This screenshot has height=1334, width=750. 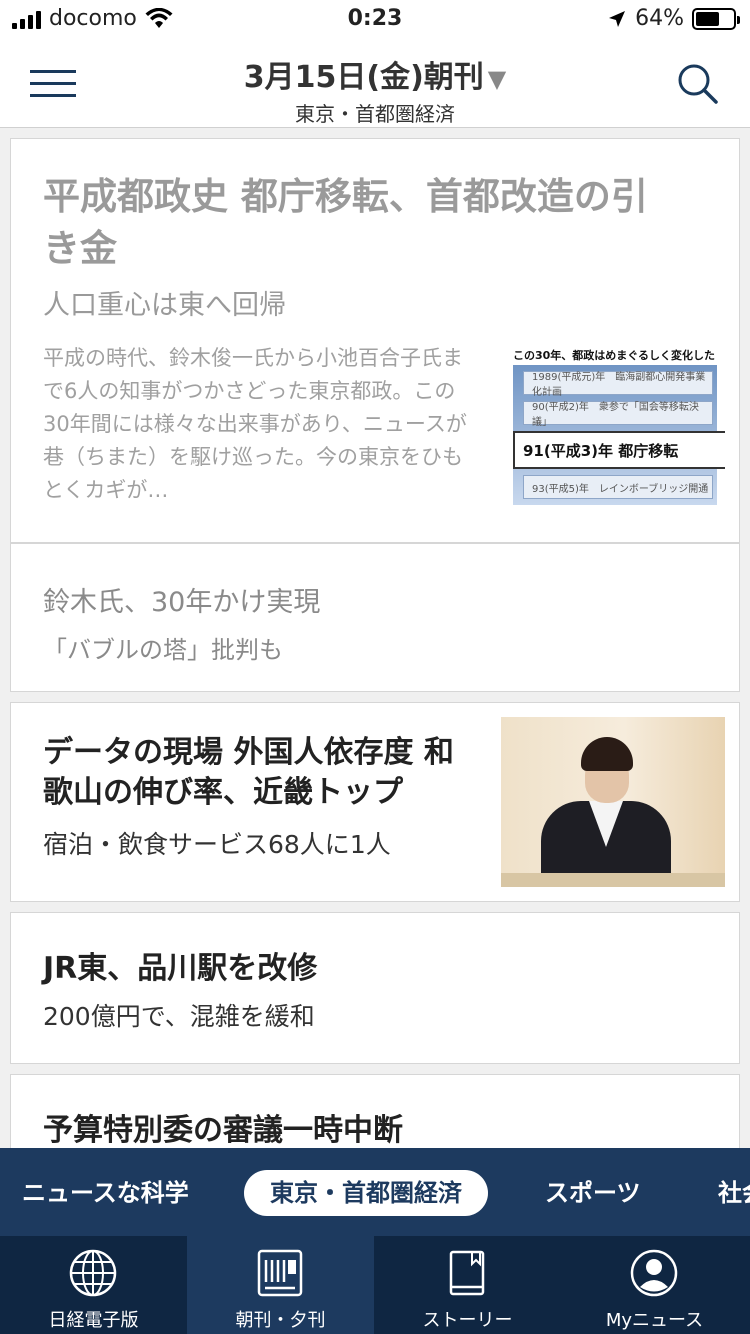 I want to click on battery-fill, so click(x=708, y=18).